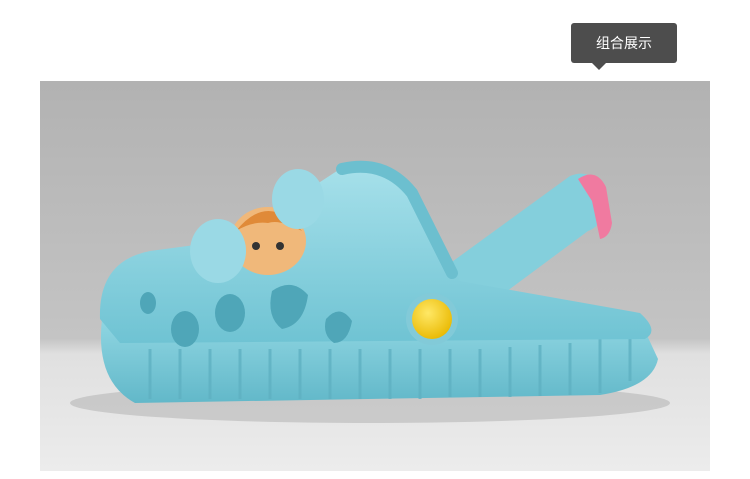  I want to click on tooltip-label: 组合展示, so click(624, 44).